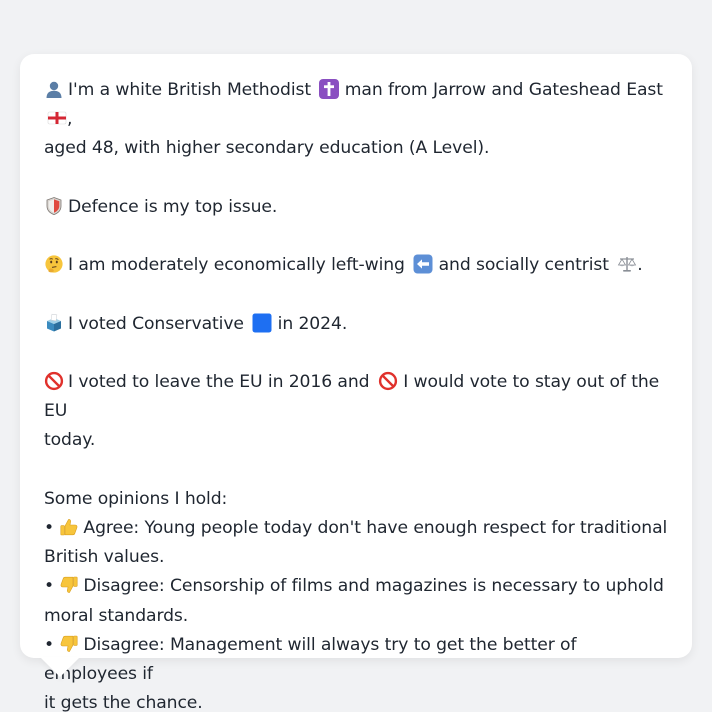 The height and width of the screenshot is (712, 712). Describe the element at coordinates (329, 89) in the screenshot. I see `latin-cross-icon` at that location.